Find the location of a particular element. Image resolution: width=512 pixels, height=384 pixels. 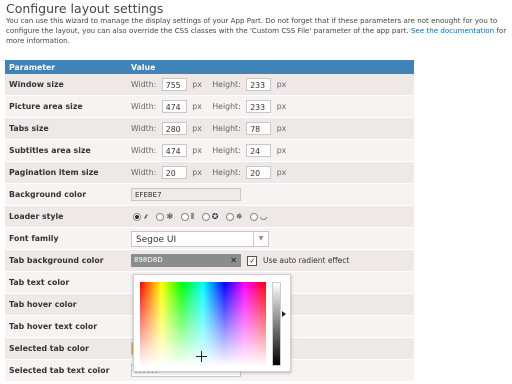

loader-preview-icon: ⸙ is located at coordinates (146, 216).